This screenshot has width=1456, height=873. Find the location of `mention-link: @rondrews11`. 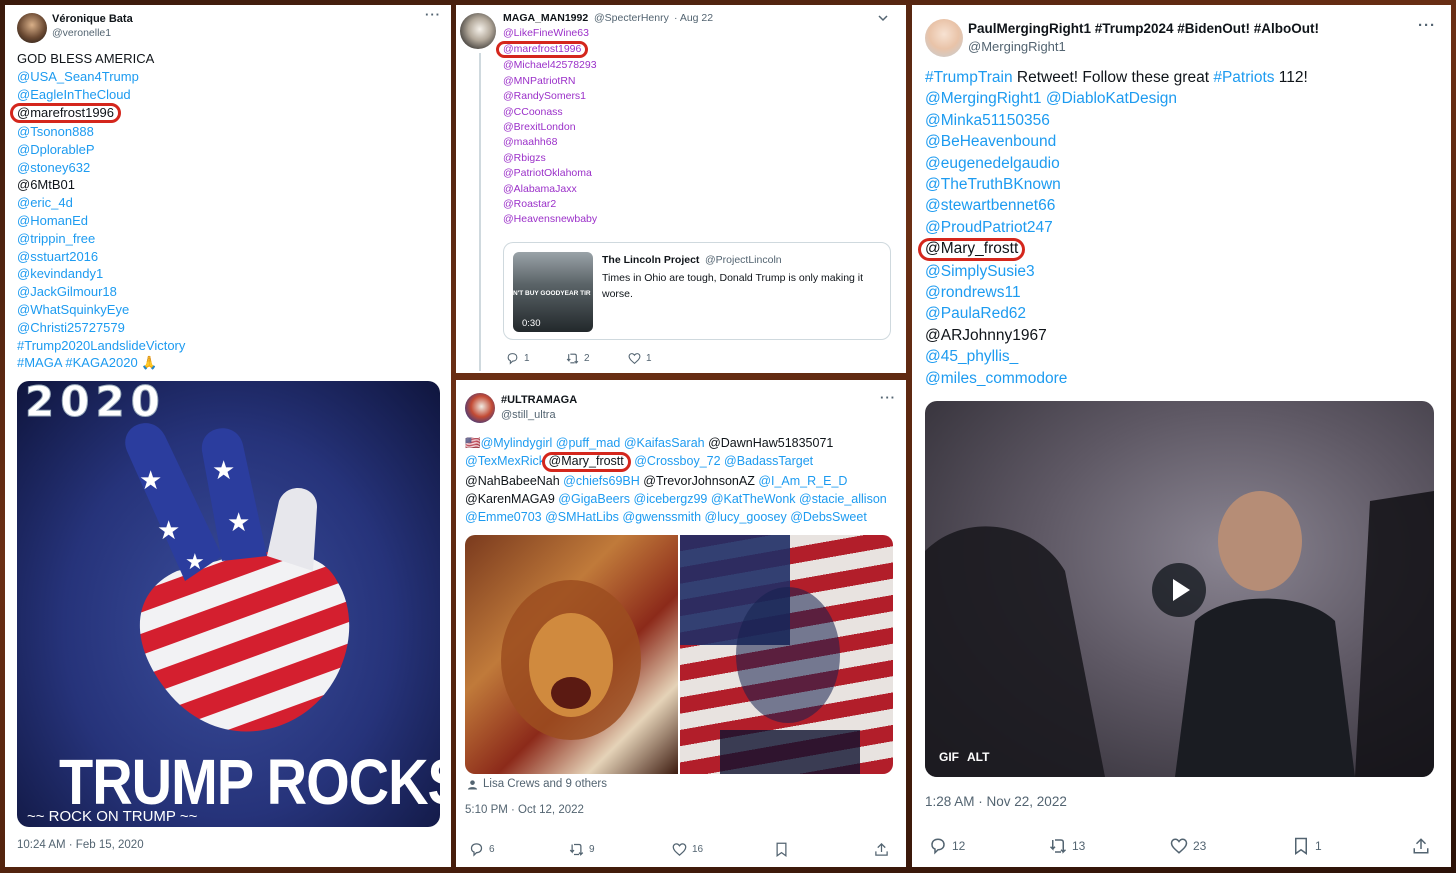

mention-link: @rondrews11 is located at coordinates (973, 292).